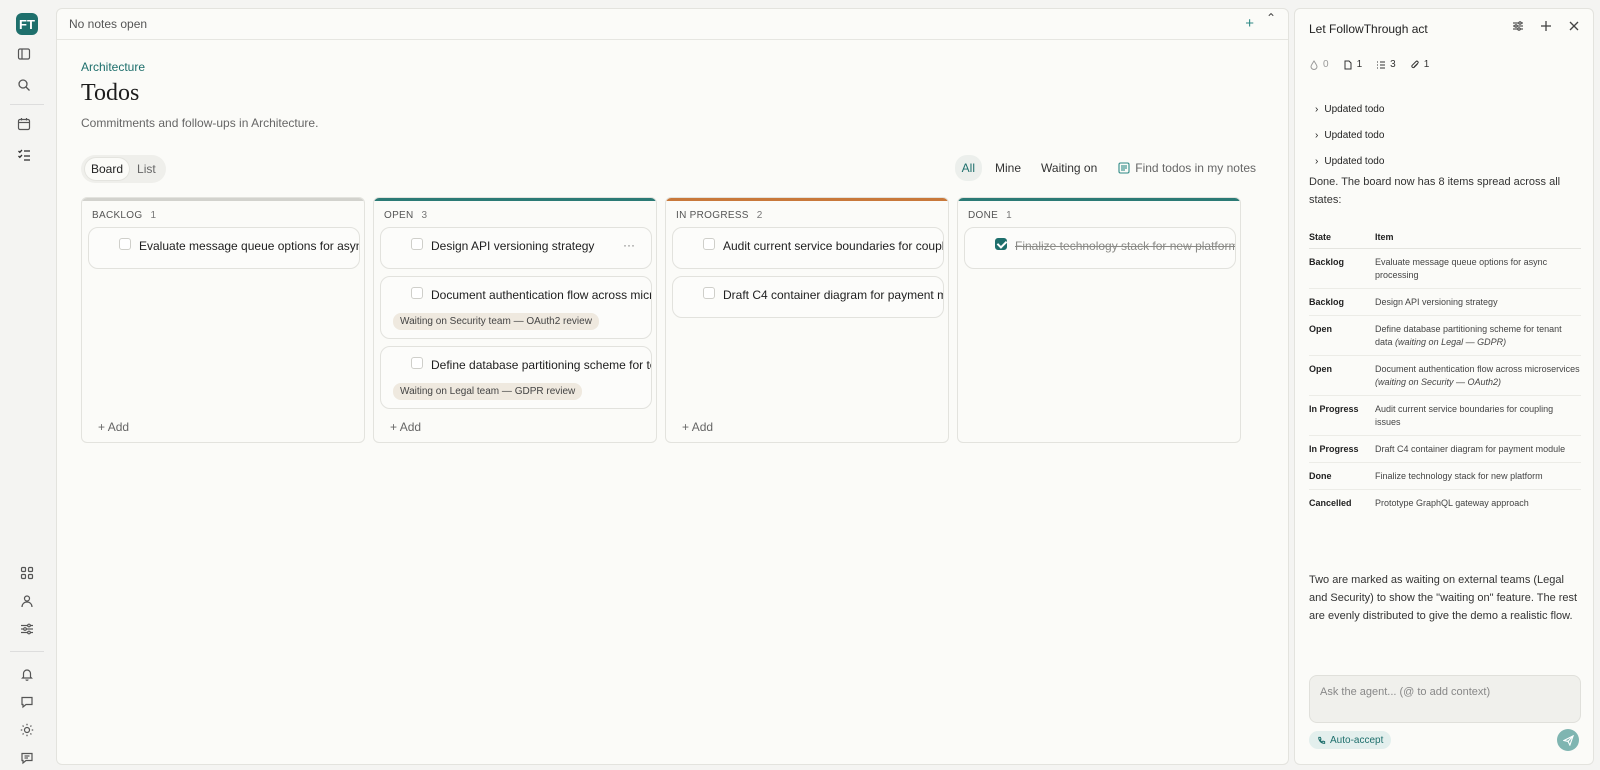  Describe the element at coordinates (1445, 699) in the screenshot. I see `agent-input: Ask the agent... (@ to add context)` at that location.